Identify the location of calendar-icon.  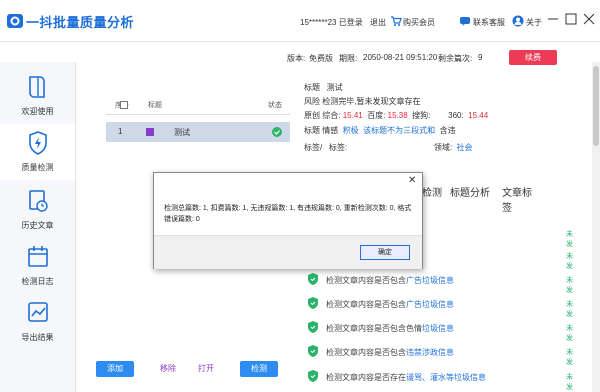
(38, 256).